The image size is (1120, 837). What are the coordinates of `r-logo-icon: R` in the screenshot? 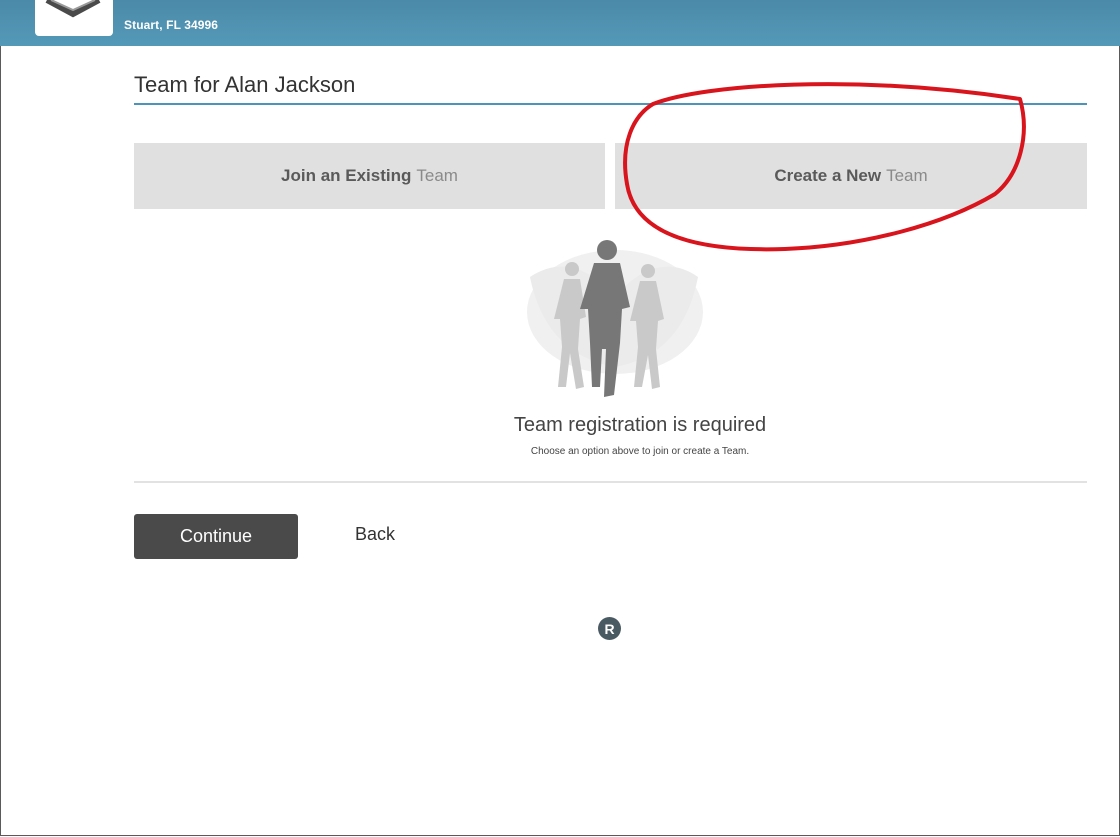 It's located at (609, 628).